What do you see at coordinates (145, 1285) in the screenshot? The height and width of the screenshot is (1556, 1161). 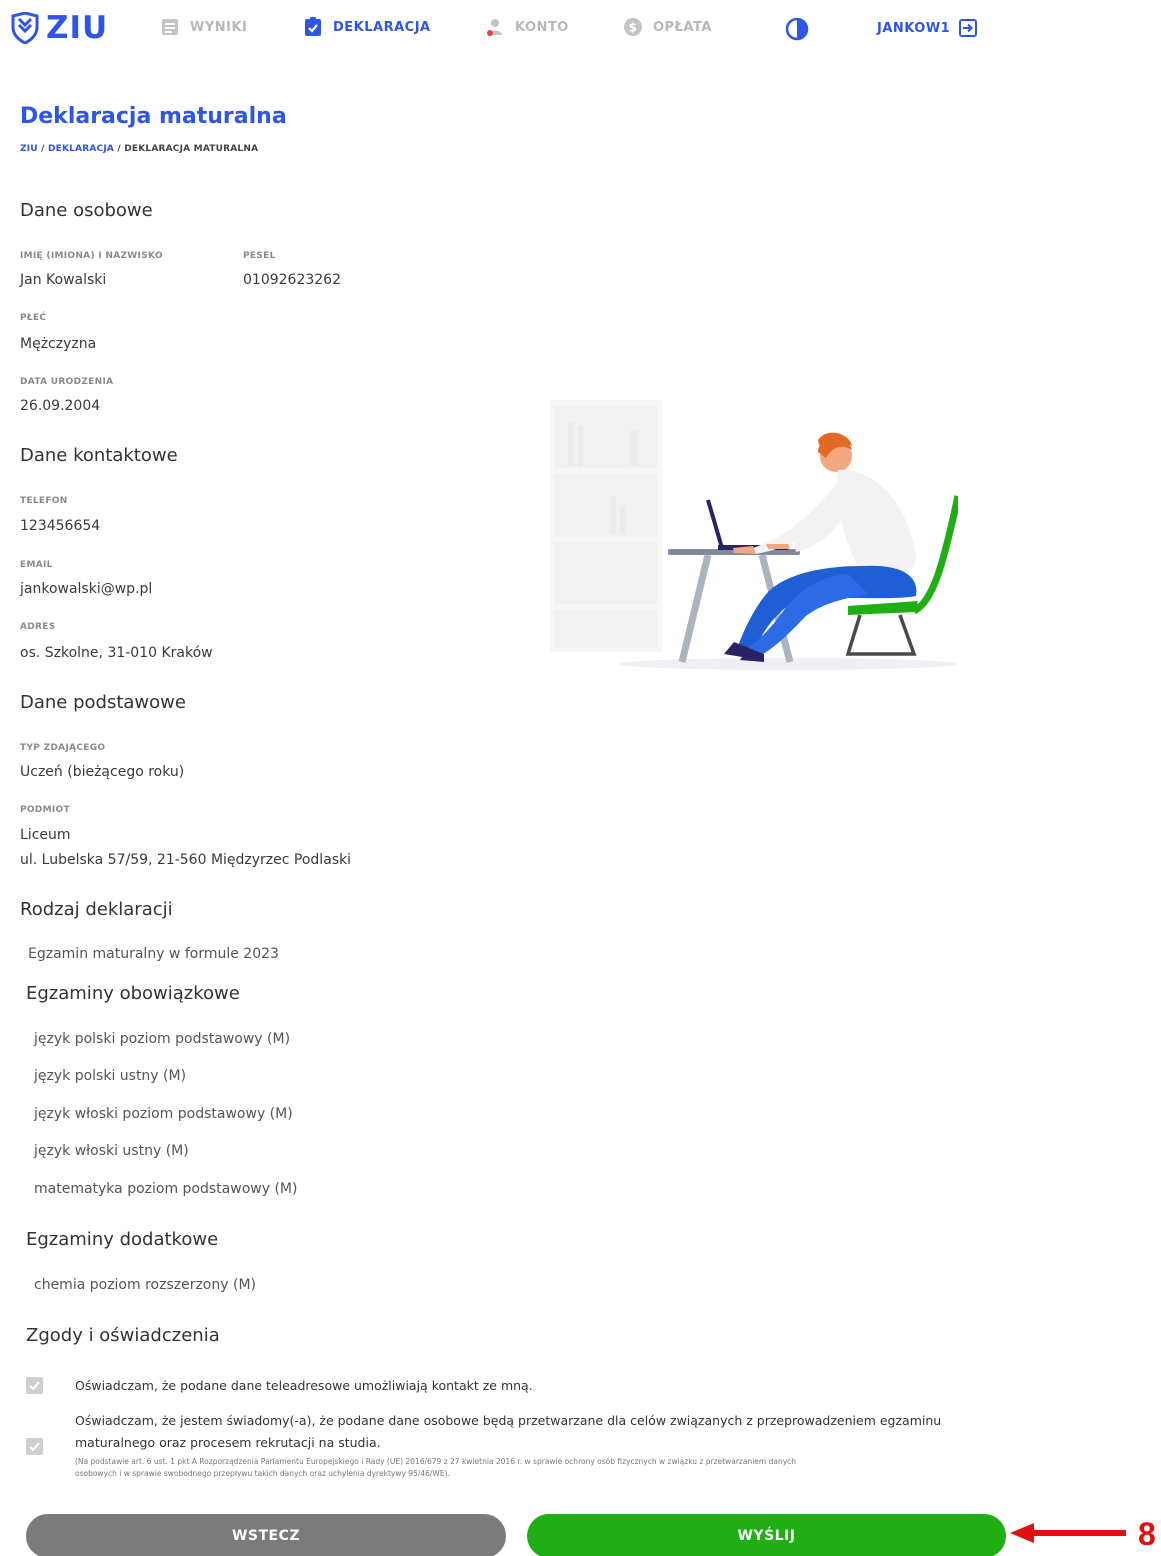 I see `list-item: chemia poziom rozszerzony (M)` at bounding box center [145, 1285].